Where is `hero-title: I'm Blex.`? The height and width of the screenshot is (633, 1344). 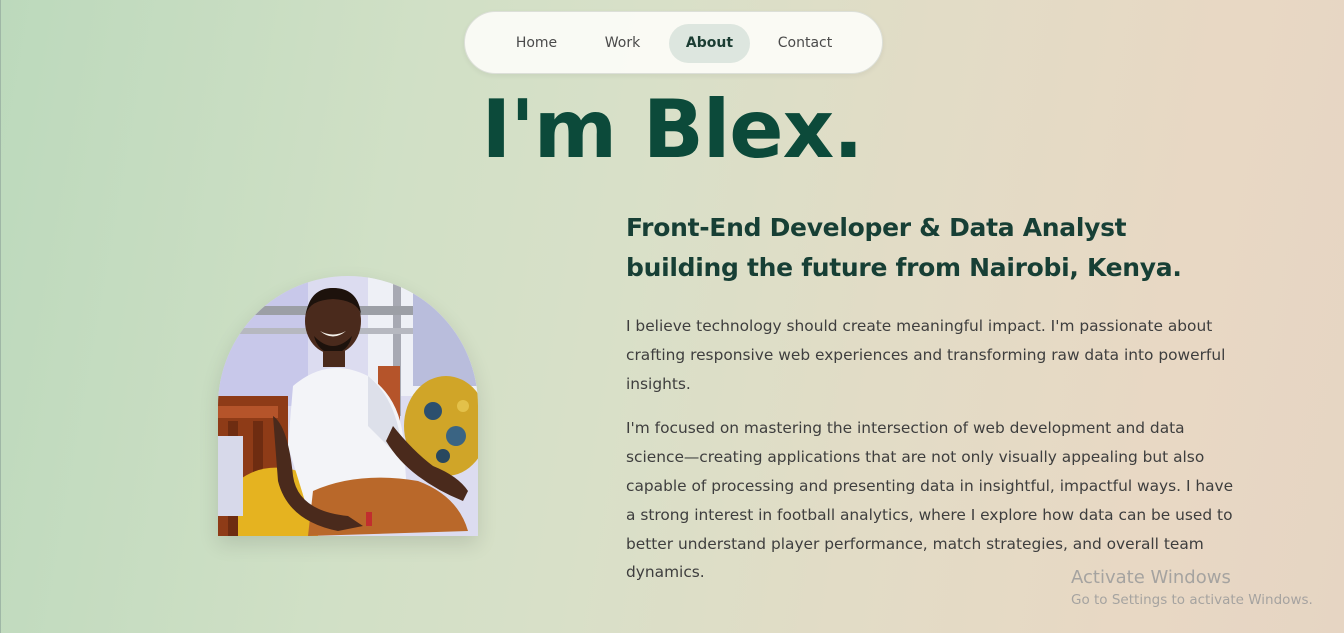
hero-title: I'm Blex. is located at coordinates (672, 129).